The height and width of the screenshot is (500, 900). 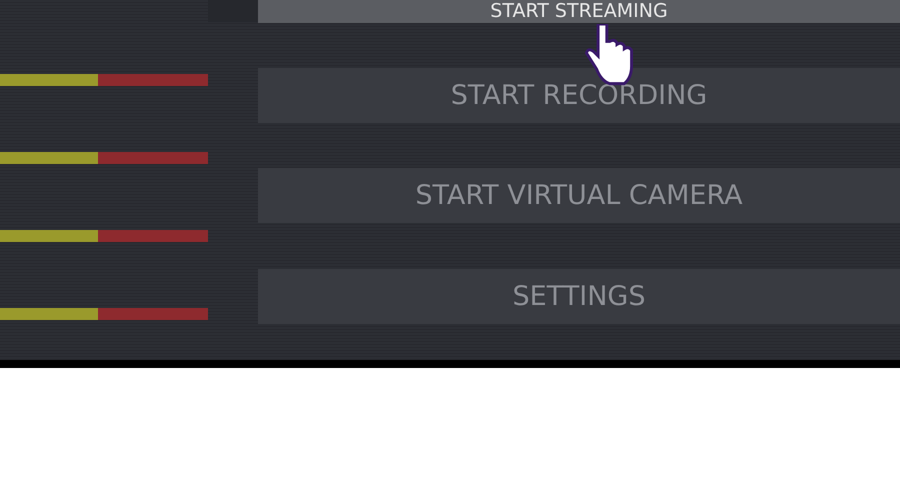 I want to click on control-button: START RECORDING, so click(x=579, y=95).